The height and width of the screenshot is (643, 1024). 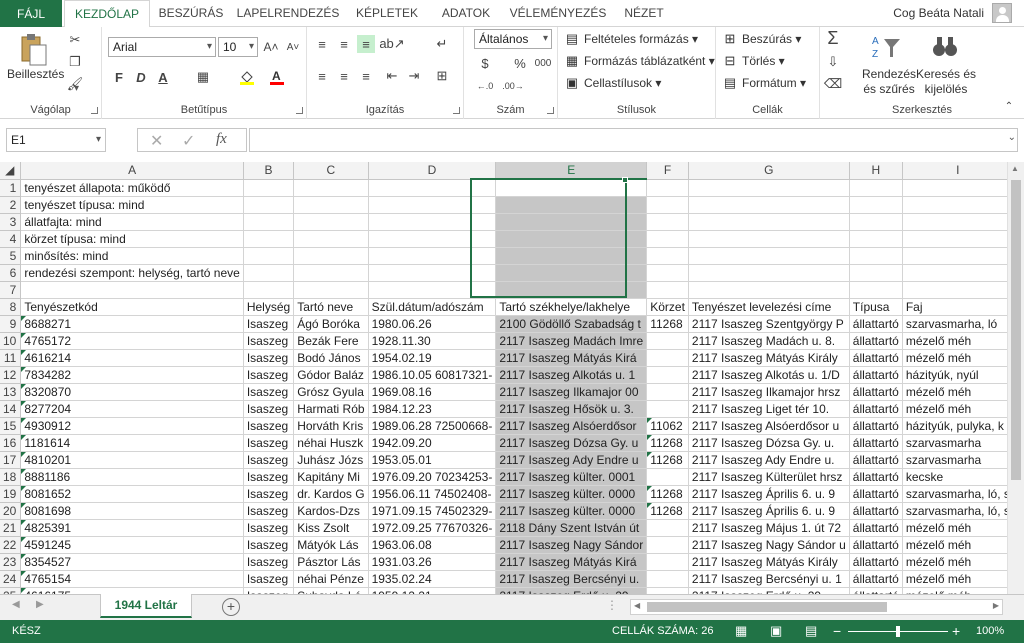 I want to click on row-header: 9, so click(x=11, y=324).